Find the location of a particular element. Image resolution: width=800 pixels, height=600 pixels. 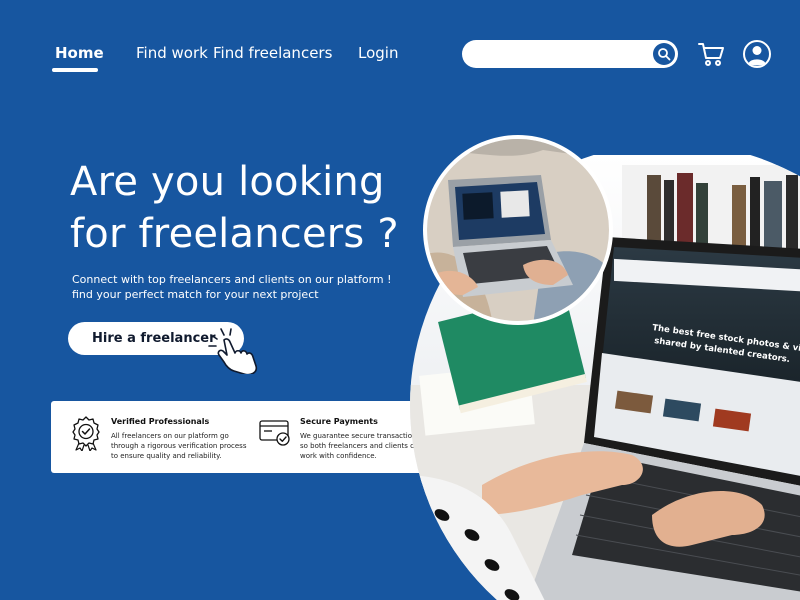

nav-home: Home is located at coordinates (79, 53).